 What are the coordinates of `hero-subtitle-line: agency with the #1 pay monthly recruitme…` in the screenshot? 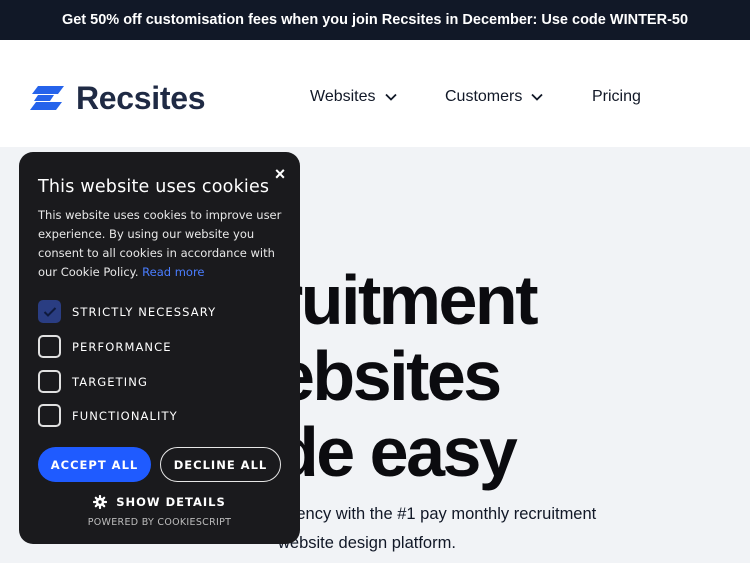 It's located at (437, 514).